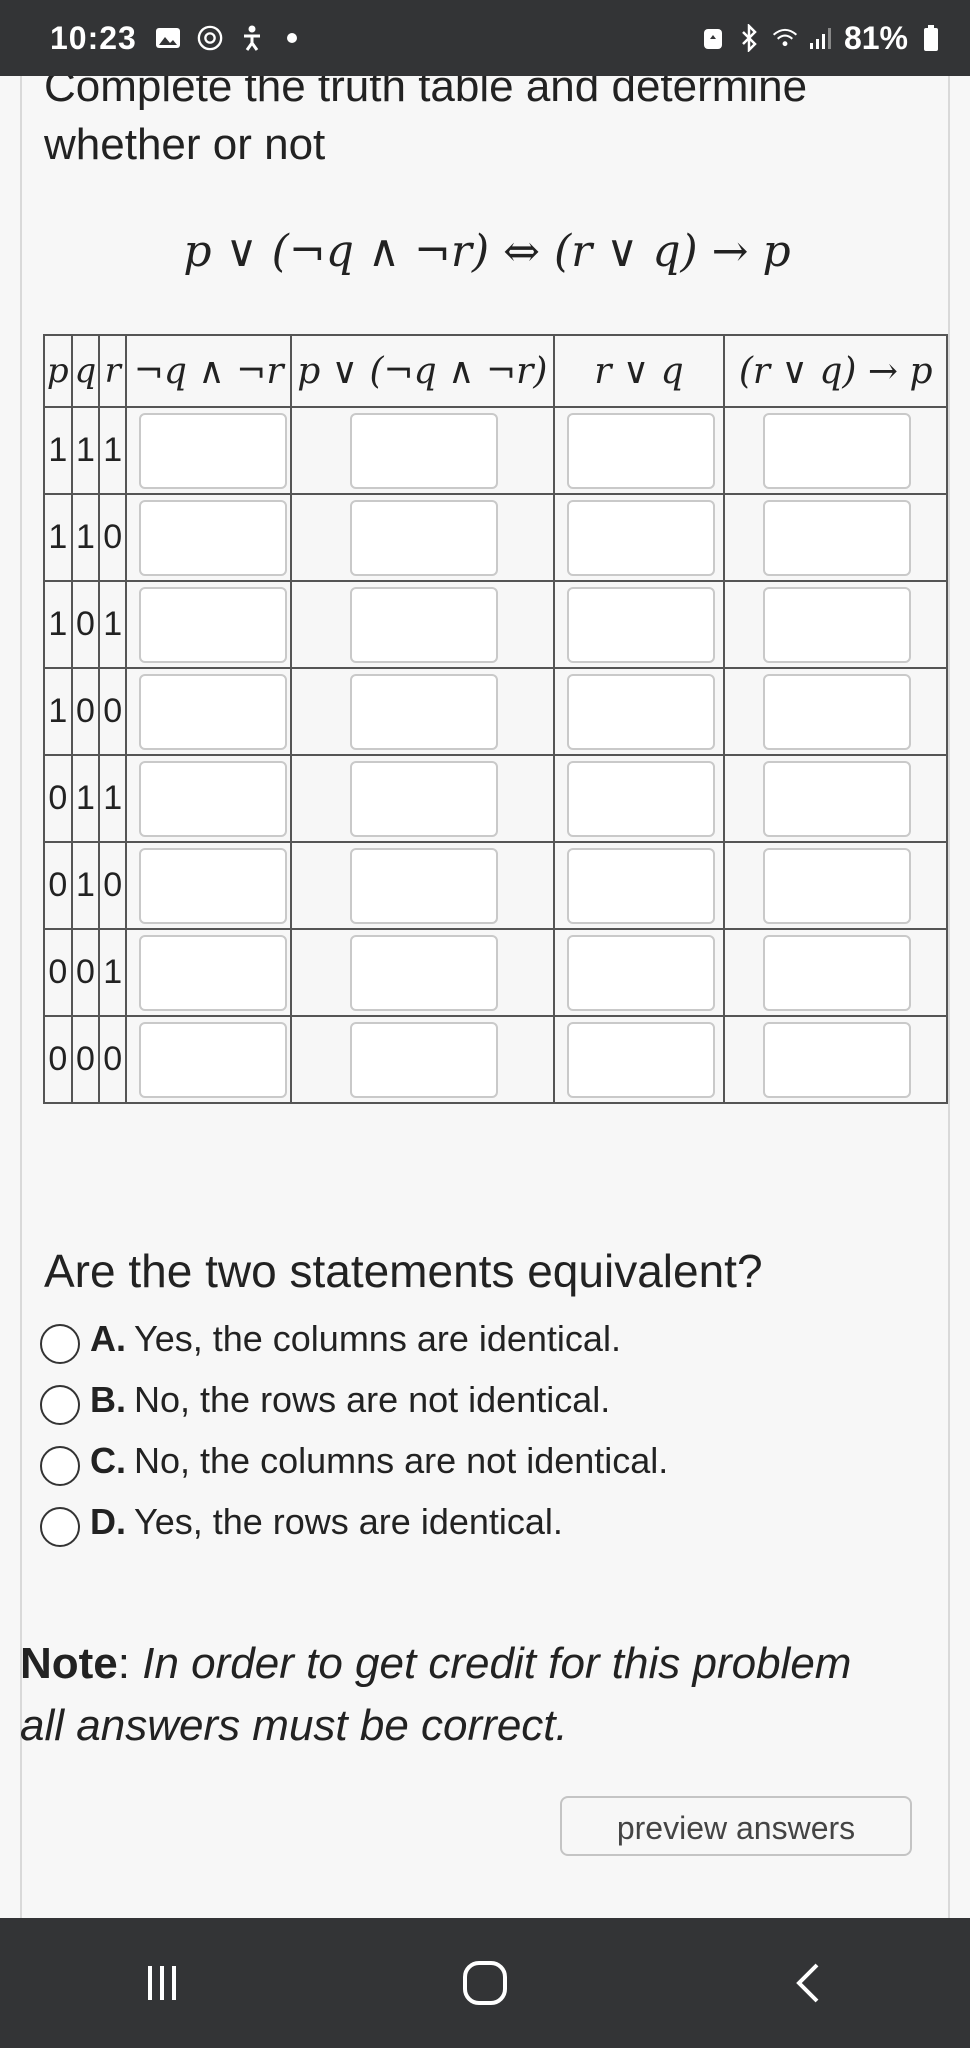 The image size is (970, 2048). What do you see at coordinates (113, 972) in the screenshot?
I see `cell-r: 1` at bounding box center [113, 972].